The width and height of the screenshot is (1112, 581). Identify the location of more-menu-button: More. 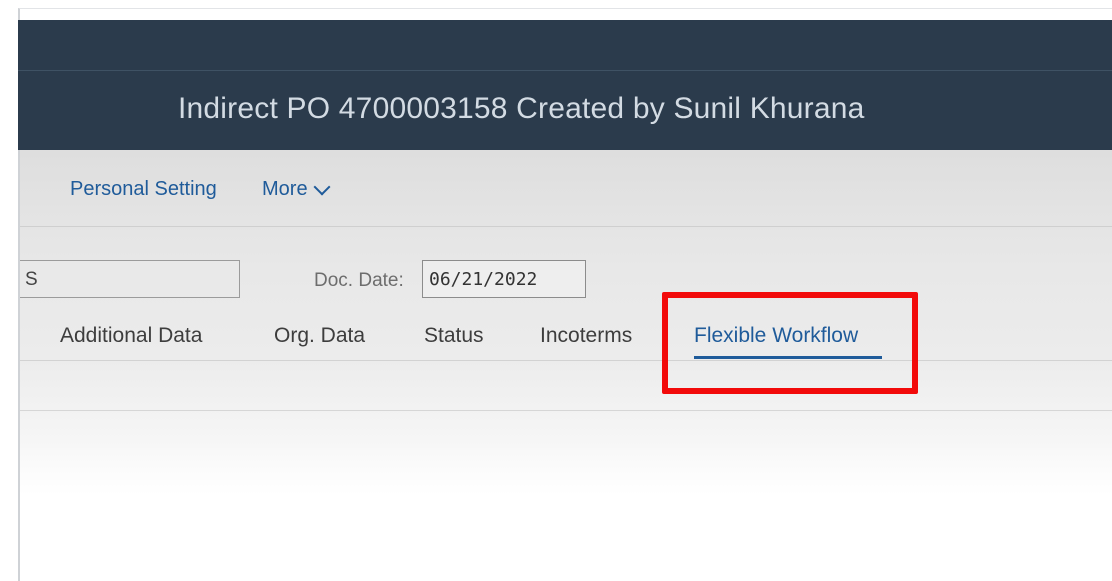
(296, 189).